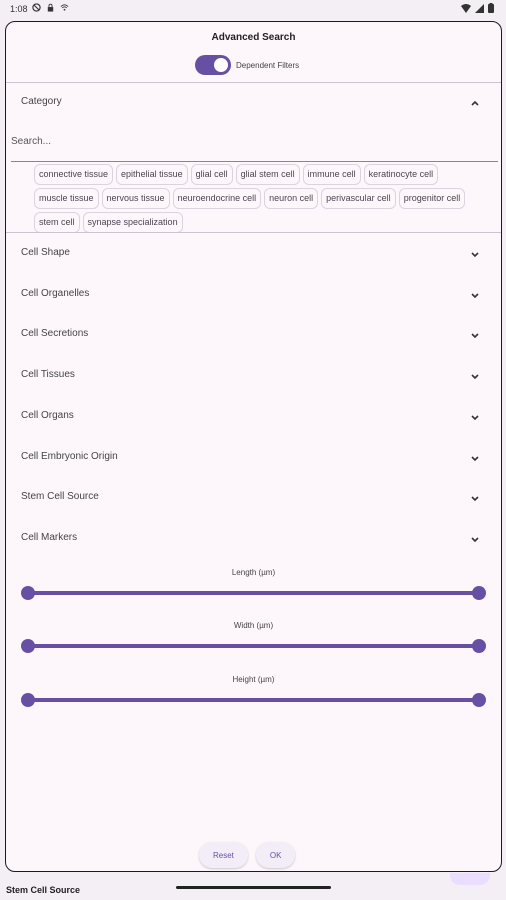 The image size is (506, 900). What do you see at coordinates (253, 10) in the screenshot?
I see `status-bar: 1:08` at bounding box center [253, 10].